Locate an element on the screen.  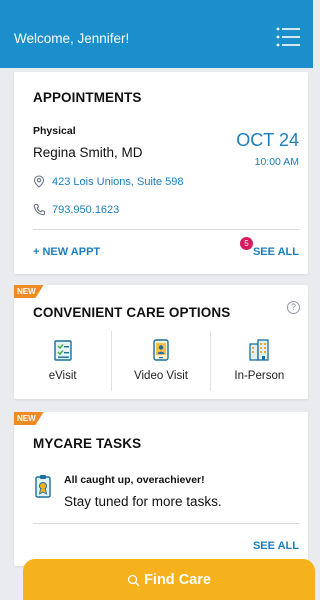
find-care-button: Find Care is located at coordinates (169, 579).